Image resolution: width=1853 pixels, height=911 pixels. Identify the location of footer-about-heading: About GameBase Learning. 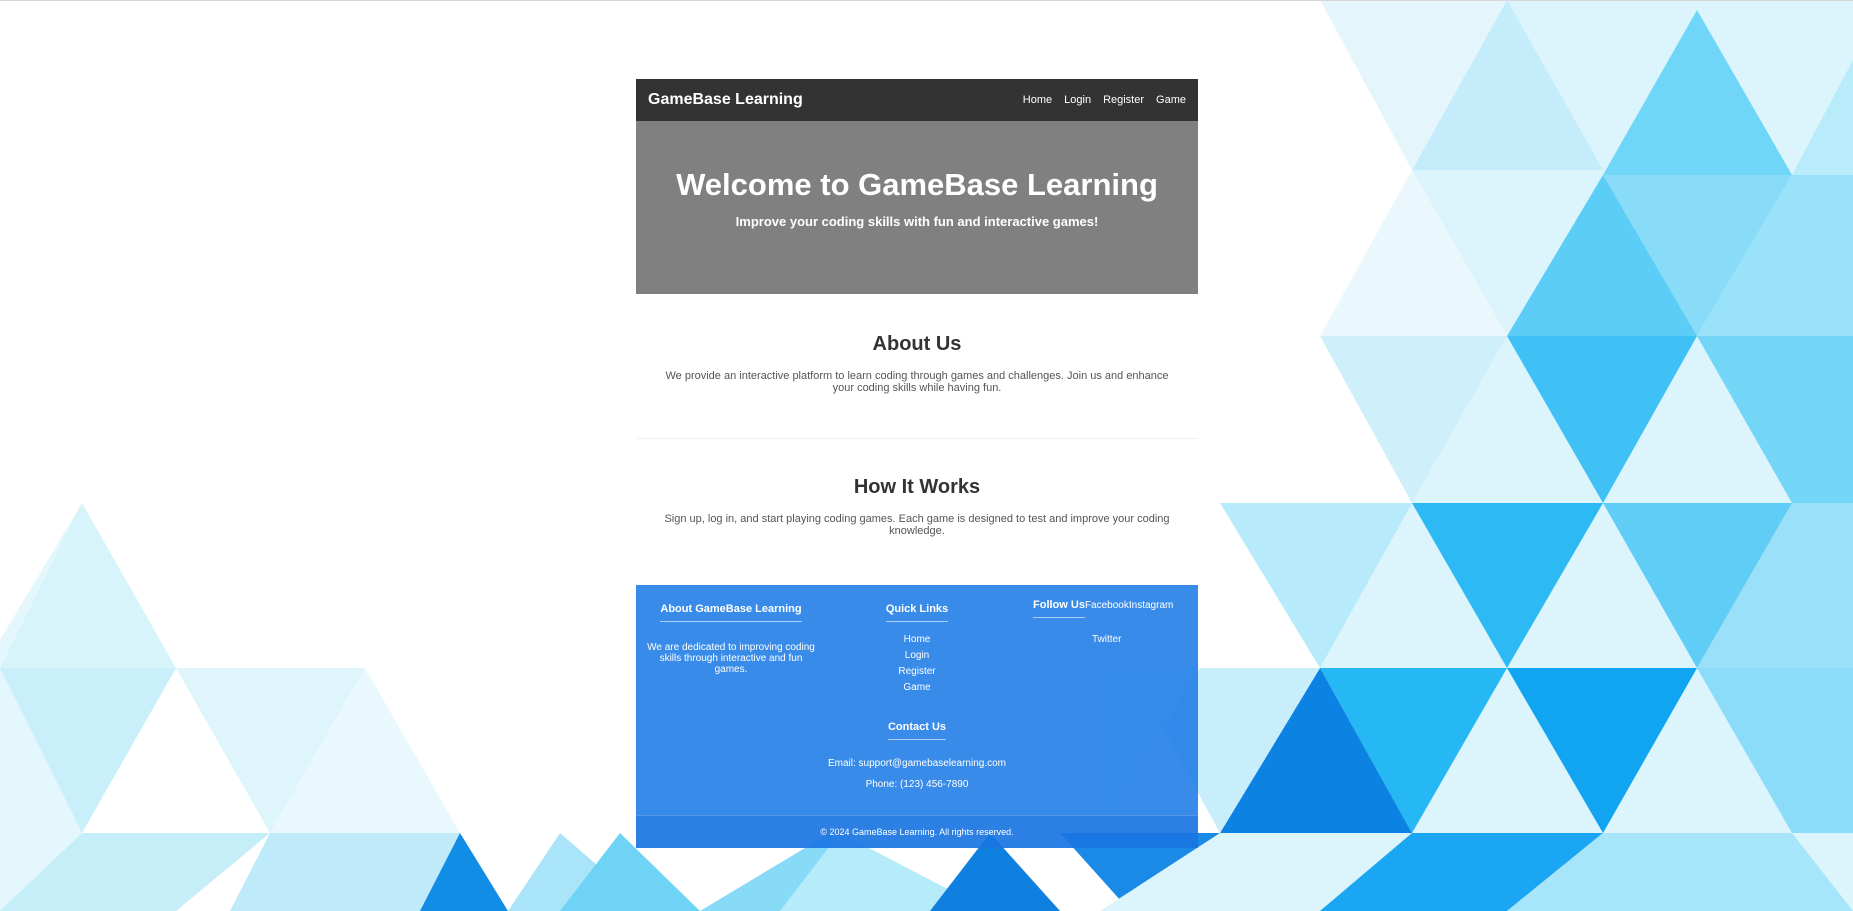
(731, 612).